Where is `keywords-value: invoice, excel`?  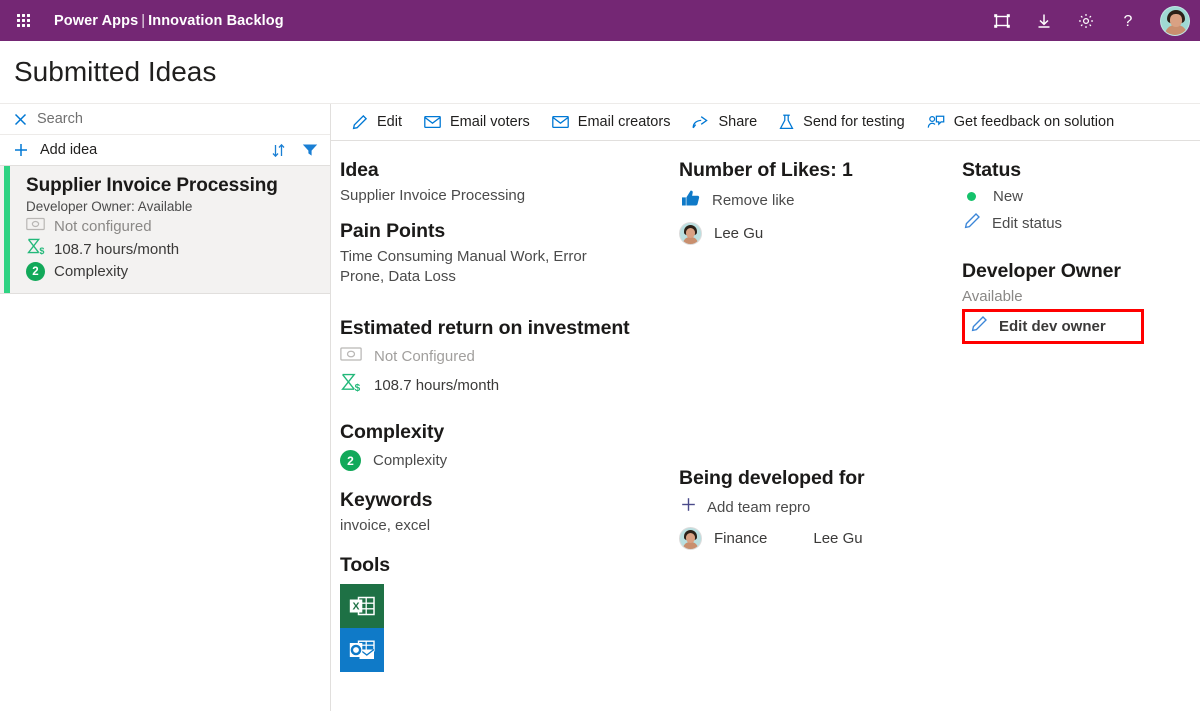
keywords-value: invoice, excel is located at coordinates (385, 525).